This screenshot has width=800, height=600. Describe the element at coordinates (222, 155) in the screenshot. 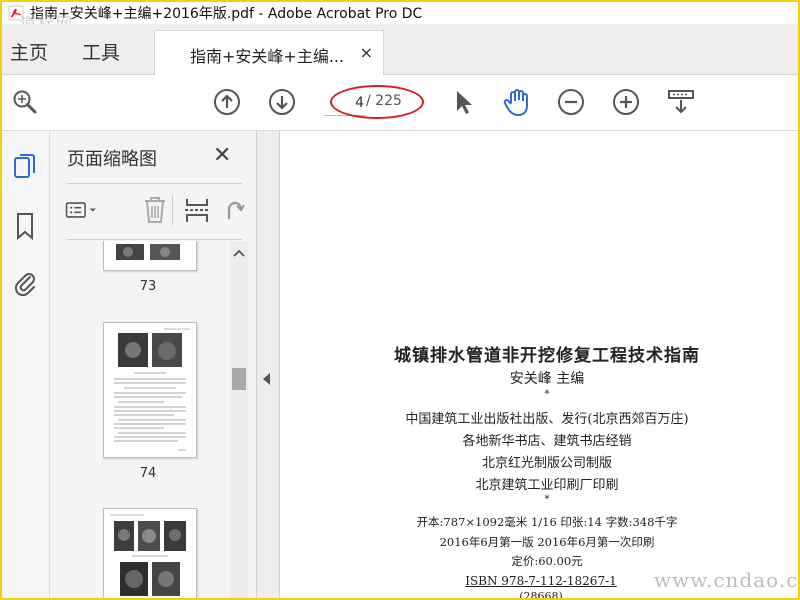

I see `panel-close-icon: ✕` at that location.